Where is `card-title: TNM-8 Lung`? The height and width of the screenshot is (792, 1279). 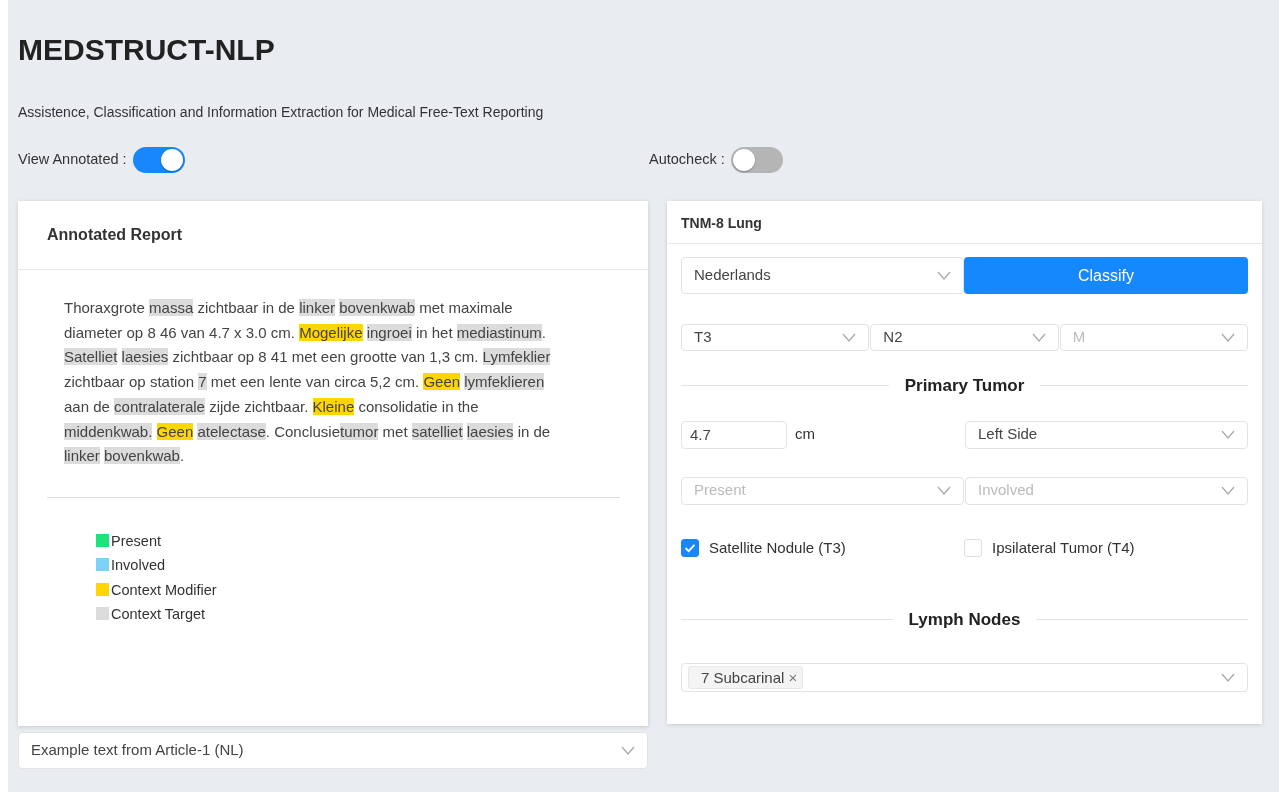 card-title: TNM-8 Lung is located at coordinates (964, 222).